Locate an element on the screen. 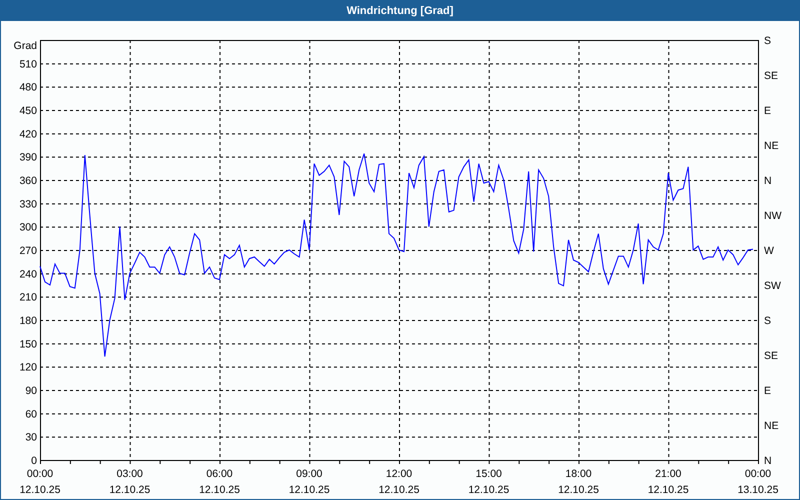 This screenshot has height=500, width=800. y-tick-label: 510 is located at coordinates (28, 64).